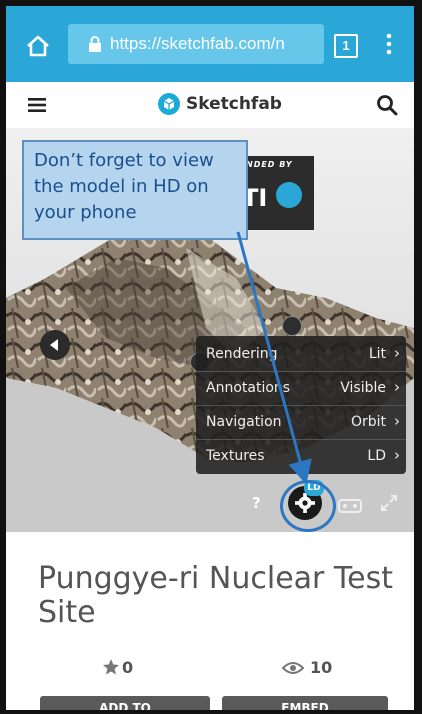 Image resolution: width=422 pixels, height=714 pixels. What do you see at coordinates (346, 46) in the screenshot?
I see `tab-switcher-button: 1` at bounding box center [346, 46].